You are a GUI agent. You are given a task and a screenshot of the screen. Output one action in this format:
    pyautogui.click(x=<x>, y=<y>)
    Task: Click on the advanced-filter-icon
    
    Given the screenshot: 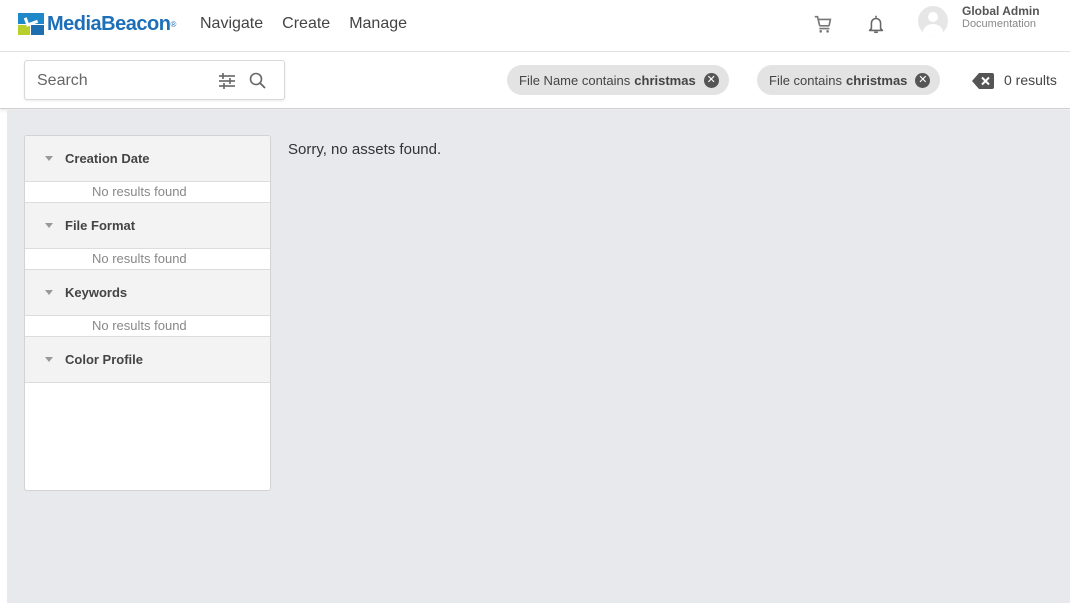 What is the action you would take?
    pyautogui.click(x=227, y=81)
    